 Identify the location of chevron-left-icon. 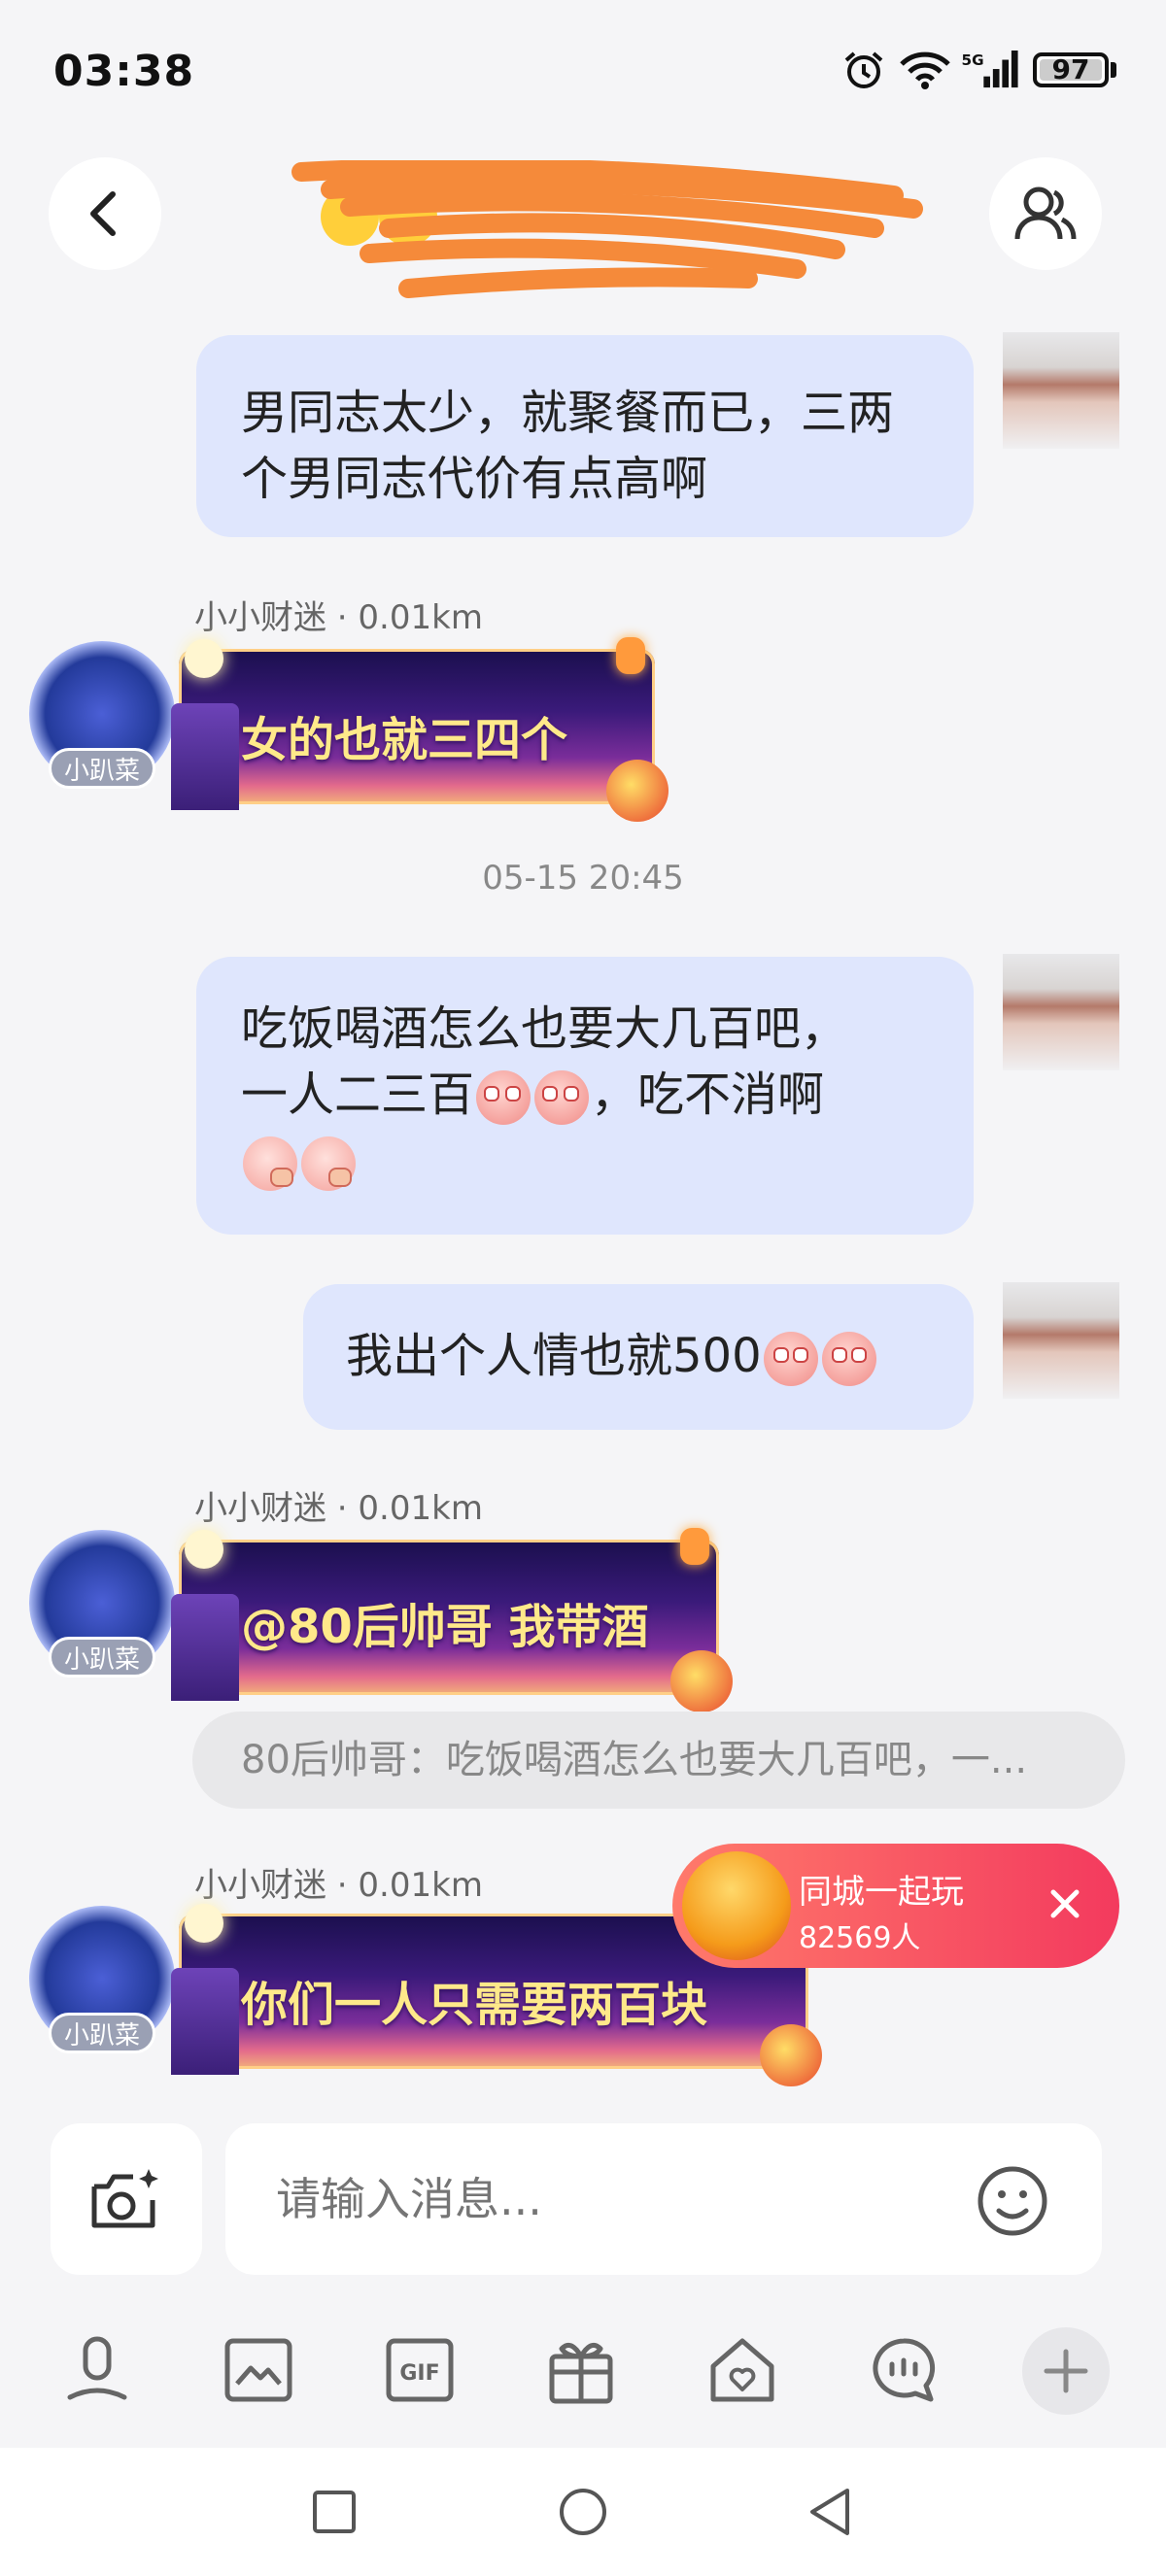
(103, 213).